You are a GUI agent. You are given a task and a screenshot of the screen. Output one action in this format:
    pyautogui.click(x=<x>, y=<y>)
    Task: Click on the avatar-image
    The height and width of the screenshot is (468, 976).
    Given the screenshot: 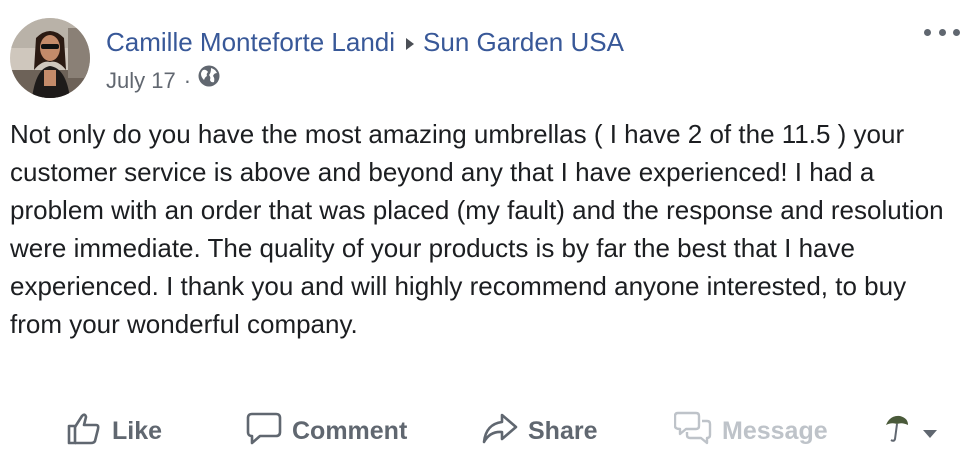 What is the action you would take?
    pyautogui.click(x=50, y=58)
    